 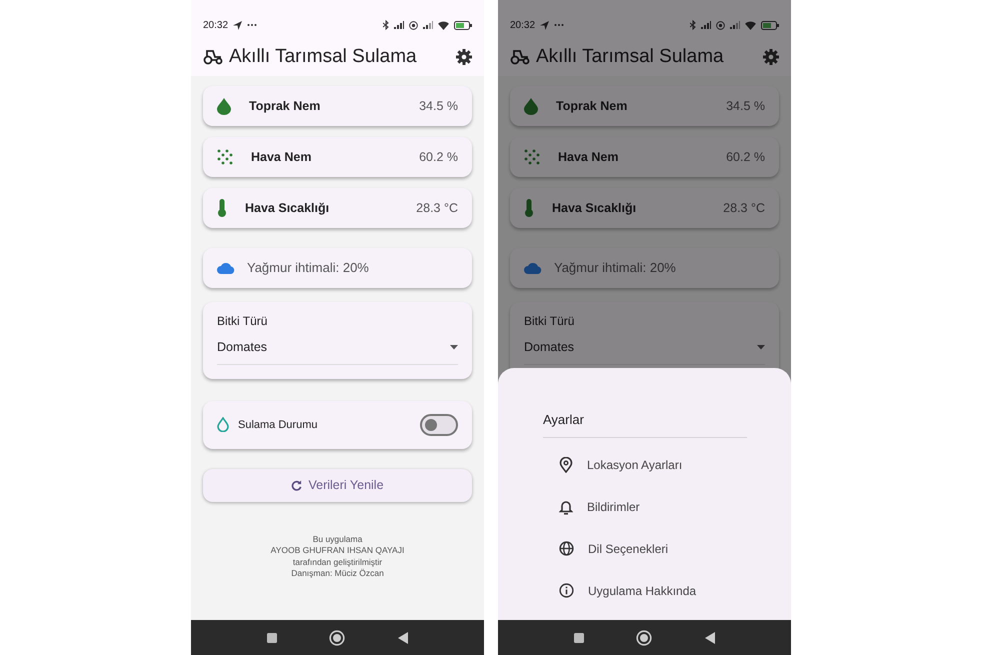 What do you see at coordinates (337, 562) in the screenshot?
I see `footer-line: tarafından geliştirilmiştir` at bounding box center [337, 562].